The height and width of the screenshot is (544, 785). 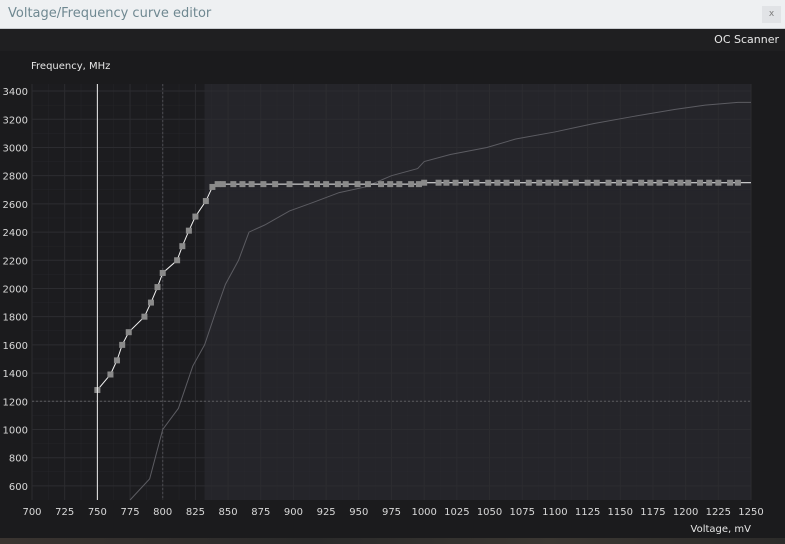 What do you see at coordinates (326, 512) in the screenshot?
I see `x-tick-label: 925` at bounding box center [326, 512].